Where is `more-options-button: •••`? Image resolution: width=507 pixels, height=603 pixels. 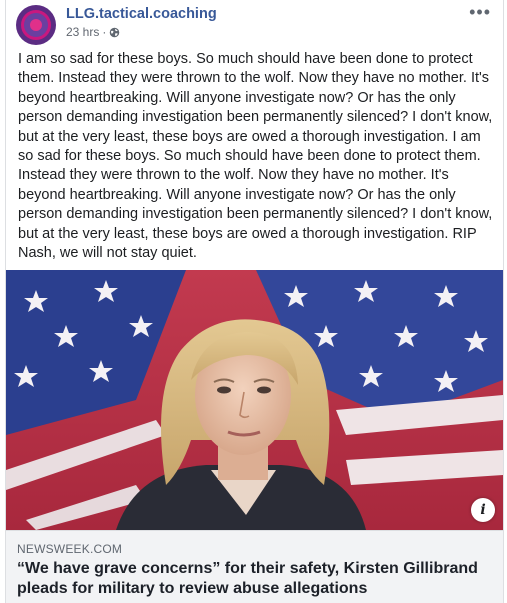
more-options-button: ••• is located at coordinates (480, 12).